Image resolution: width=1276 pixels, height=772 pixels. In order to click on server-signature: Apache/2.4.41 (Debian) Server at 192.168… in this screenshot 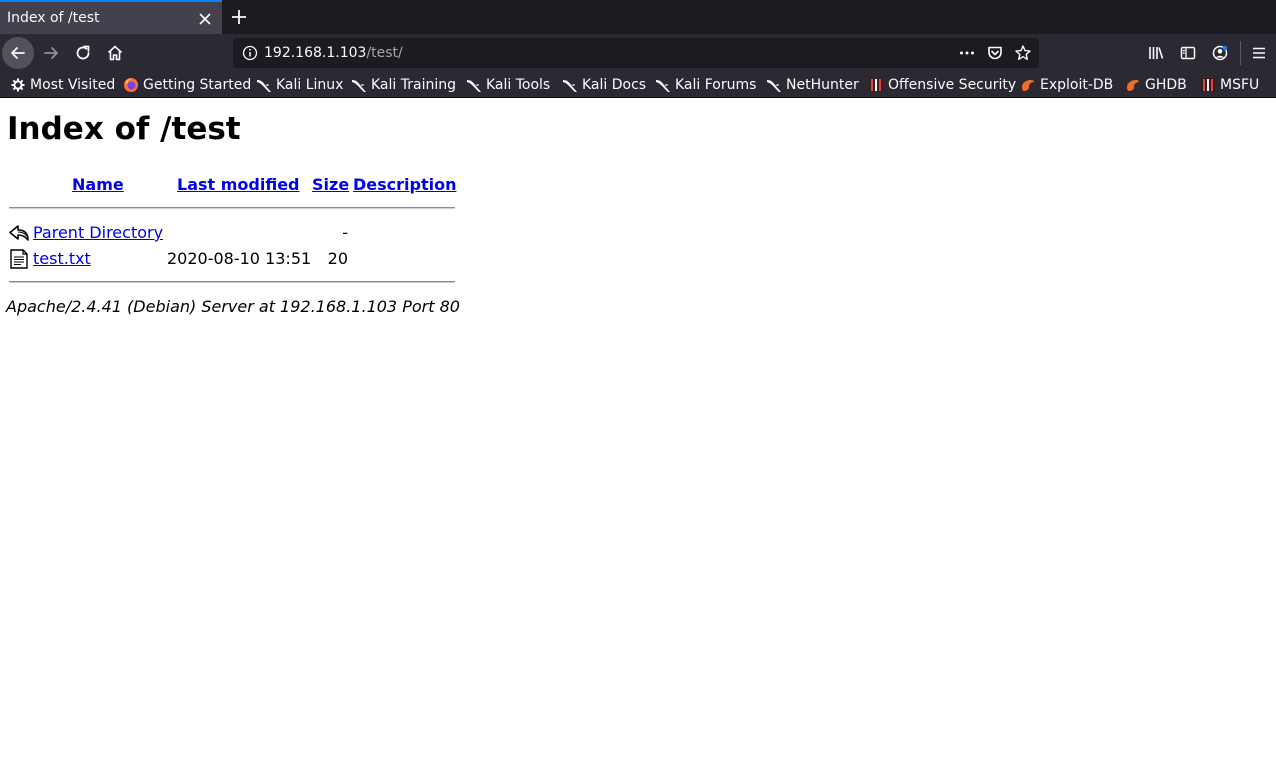, I will do `click(233, 306)`.